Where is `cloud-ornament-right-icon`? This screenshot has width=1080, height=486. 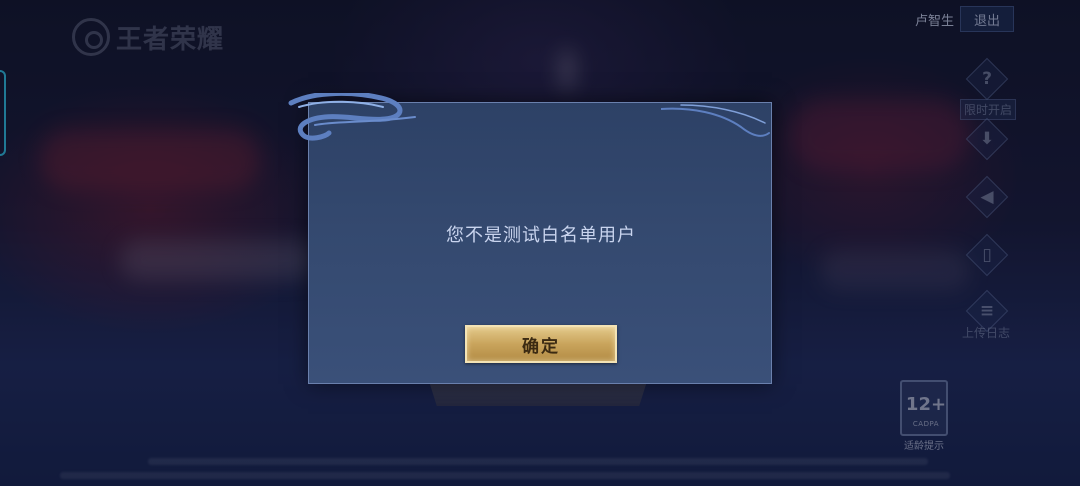
cloud-ornament-right-icon is located at coordinates (715, 120).